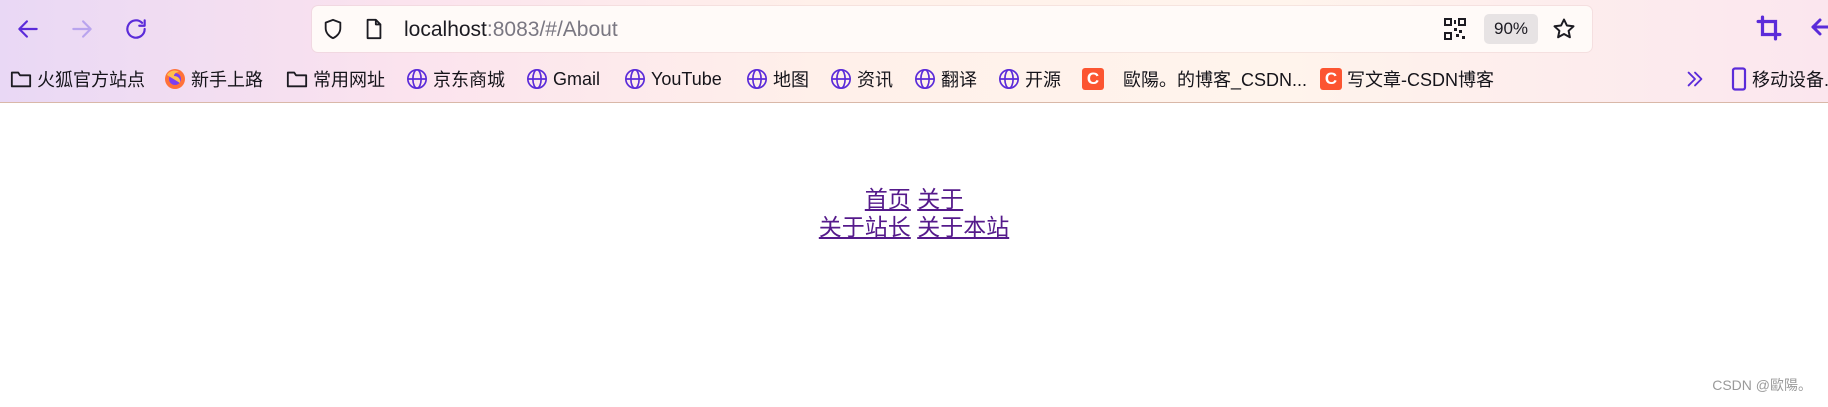  What do you see at coordinates (940, 199) in the screenshot?
I see `nav-link-about: 关于` at bounding box center [940, 199].